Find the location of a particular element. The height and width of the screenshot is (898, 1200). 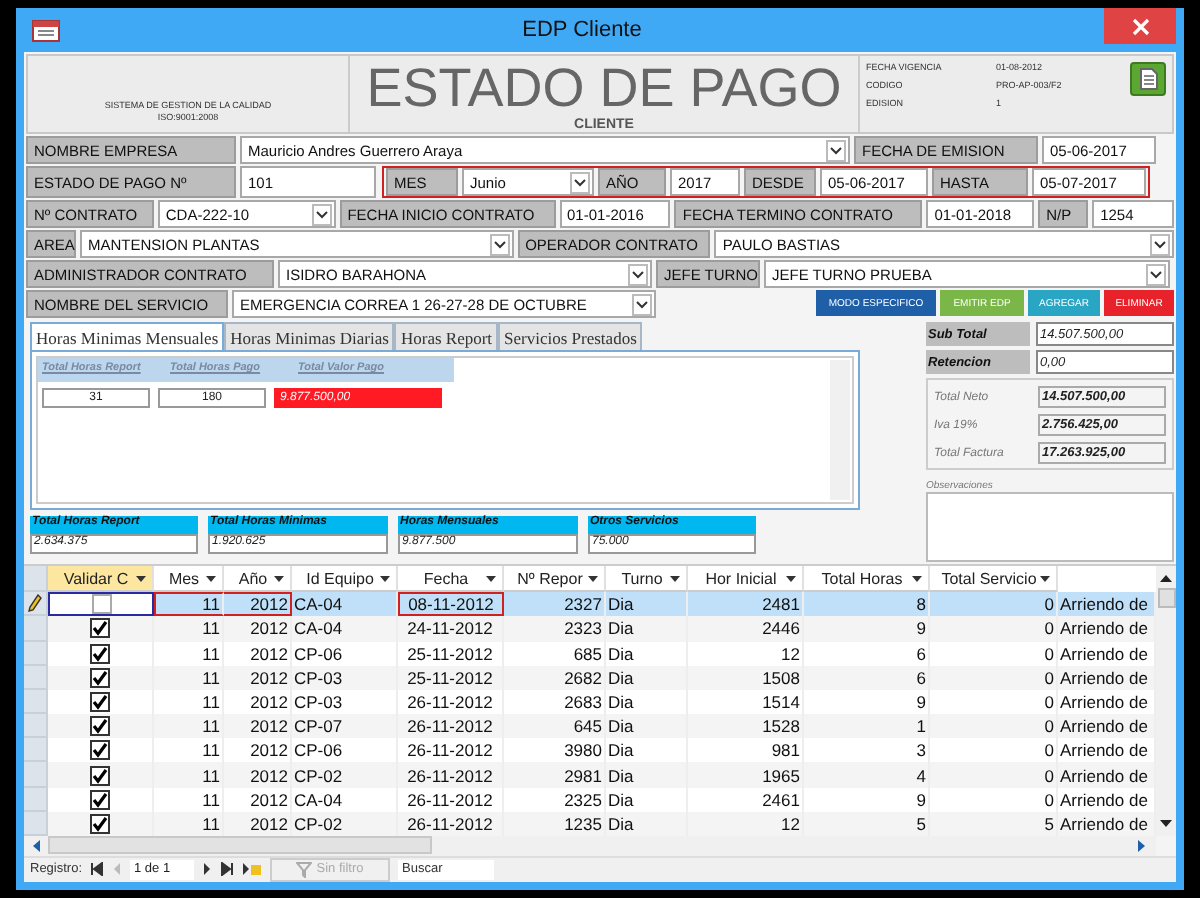

column-header: Validar C is located at coordinates (101, 579).